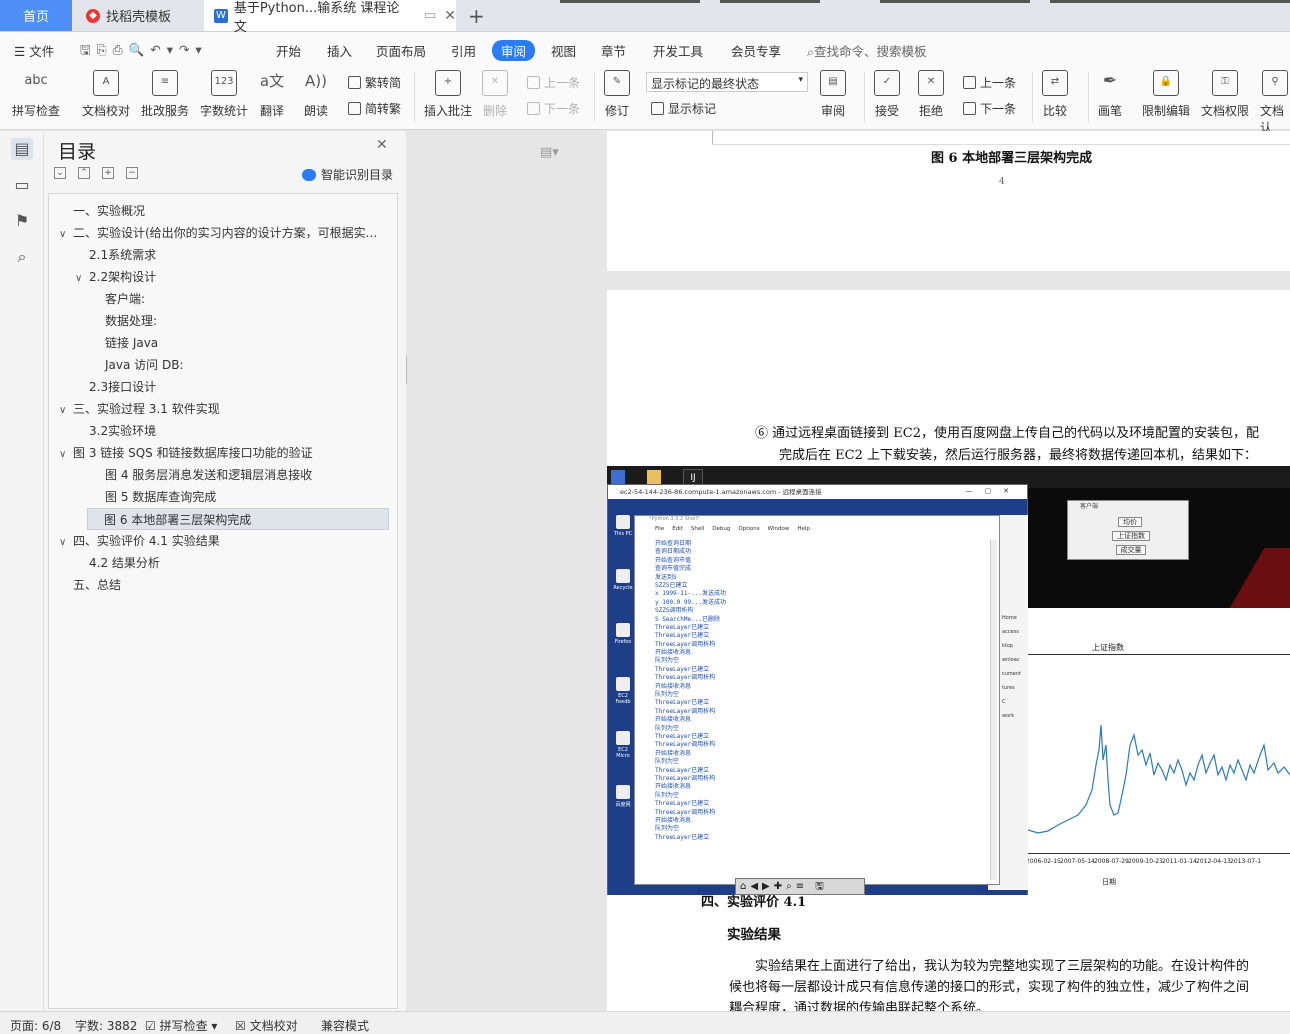  Describe the element at coordinates (659, 531) in the screenshot. I see `shell-menu-item: File` at that location.